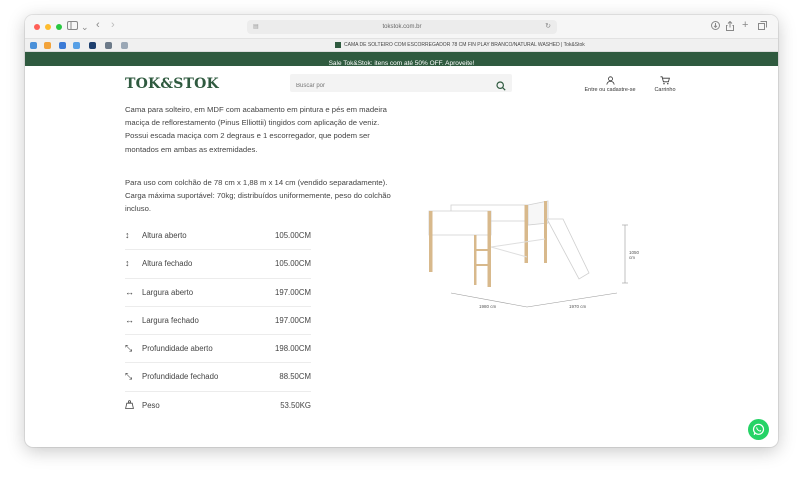 The width and height of the screenshot is (802, 480). What do you see at coordinates (177, 349) in the screenshot?
I see `spec-label: Profundidade aberto` at bounding box center [177, 349].